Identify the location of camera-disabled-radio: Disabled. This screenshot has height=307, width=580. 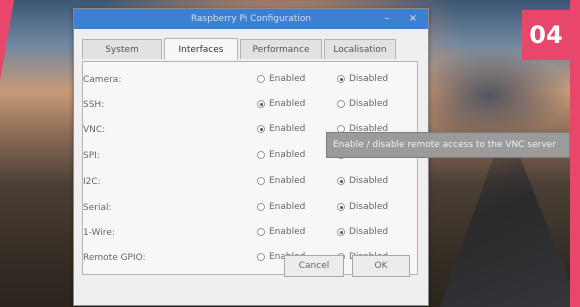
(362, 79).